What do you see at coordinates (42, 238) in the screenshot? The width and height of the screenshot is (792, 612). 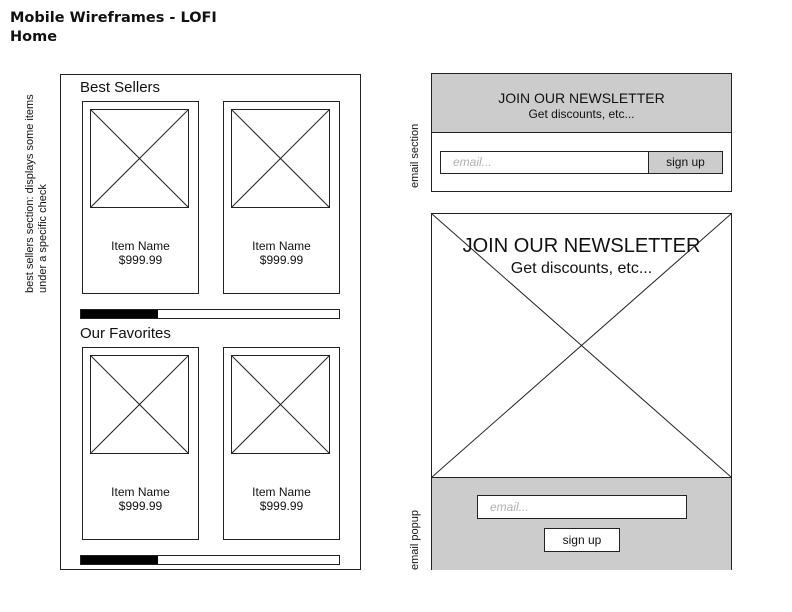 I see `best-sellers-annotation-line2: under a specific check` at bounding box center [42, 238].